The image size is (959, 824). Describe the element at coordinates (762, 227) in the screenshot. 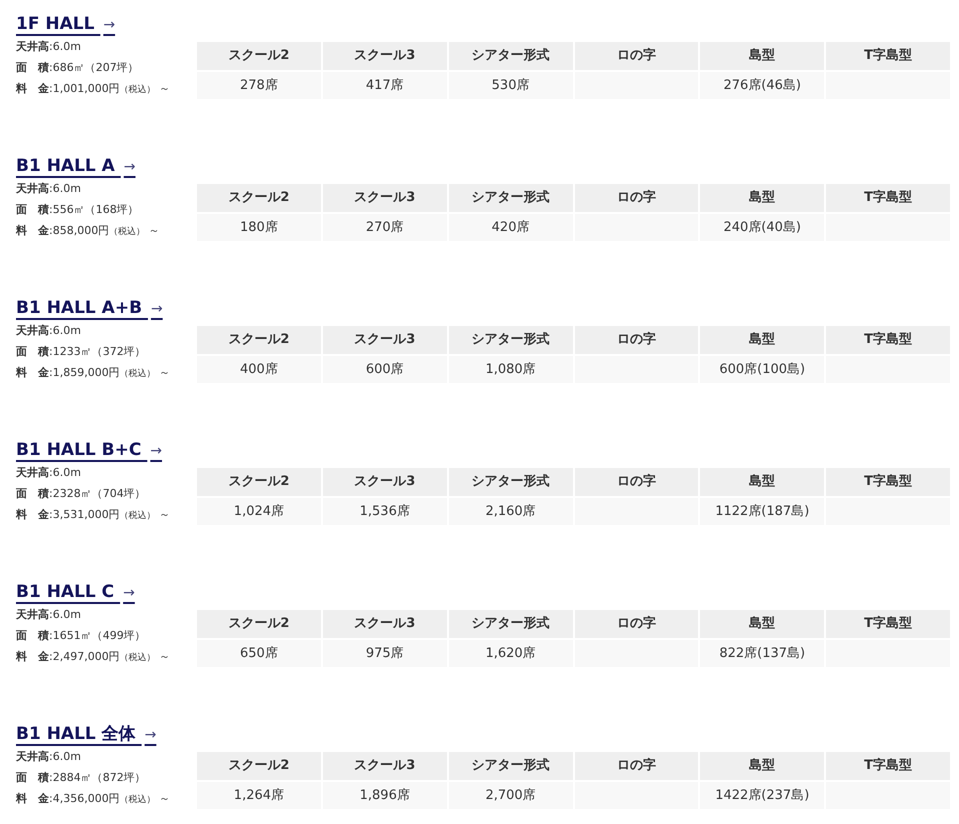

I see `table-cell: 240席(40島)` at that location.